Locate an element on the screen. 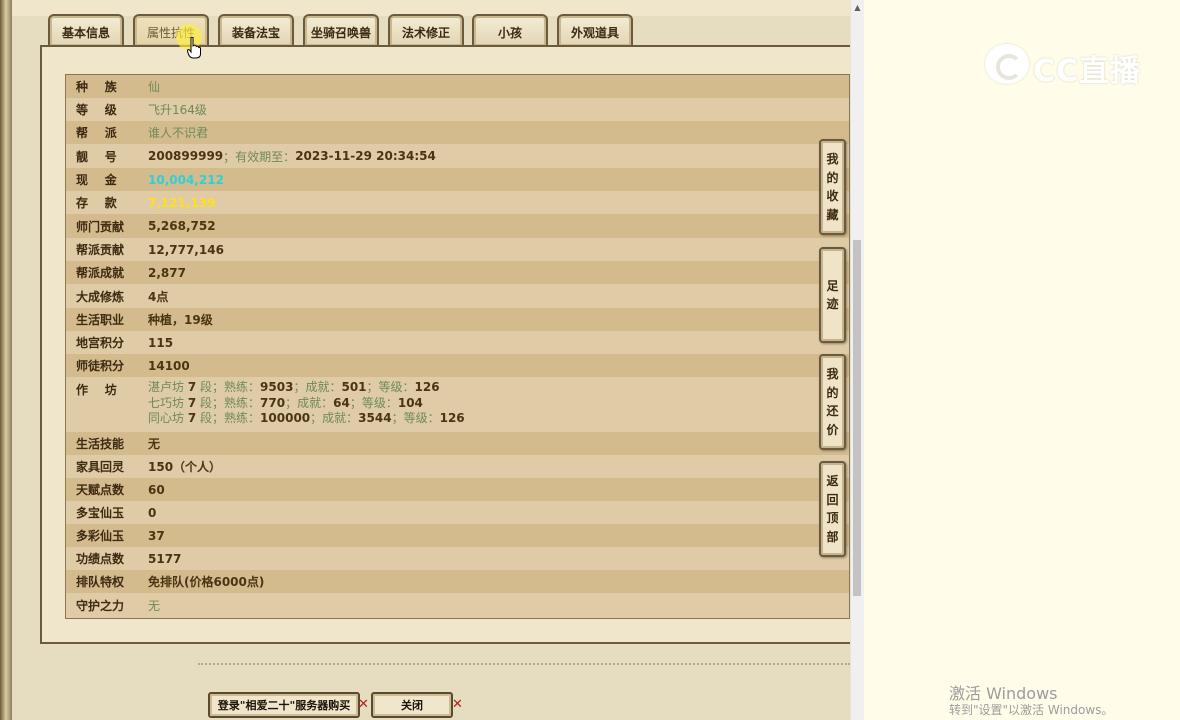 This screenshot has width=1180, height=720. account-value: 200899999 ； 有效期至： 2023-11-29 20:34:54 is located at coordinates (292, 156).